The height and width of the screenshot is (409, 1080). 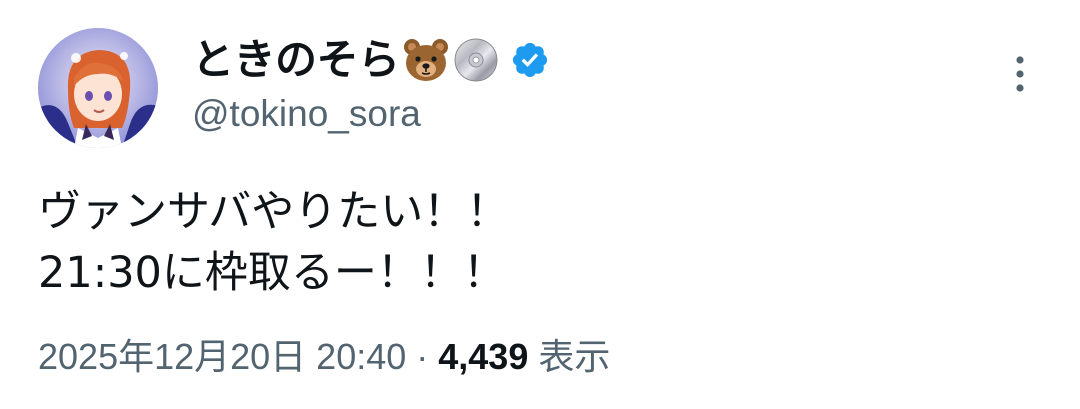 I want to click on optical-disc-icon, so click(x=476, y=60).